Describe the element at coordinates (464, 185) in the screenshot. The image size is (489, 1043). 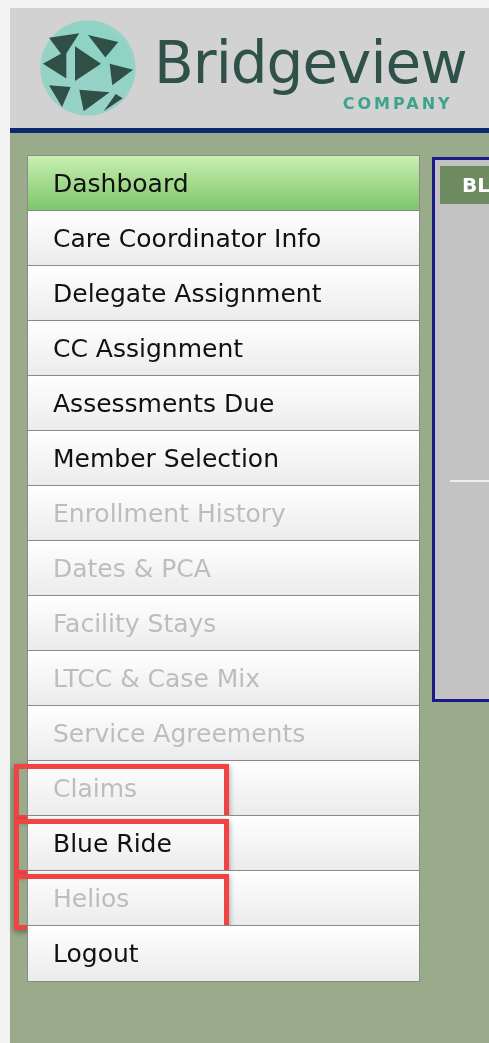
I see `panel-heading: BL` at that location.